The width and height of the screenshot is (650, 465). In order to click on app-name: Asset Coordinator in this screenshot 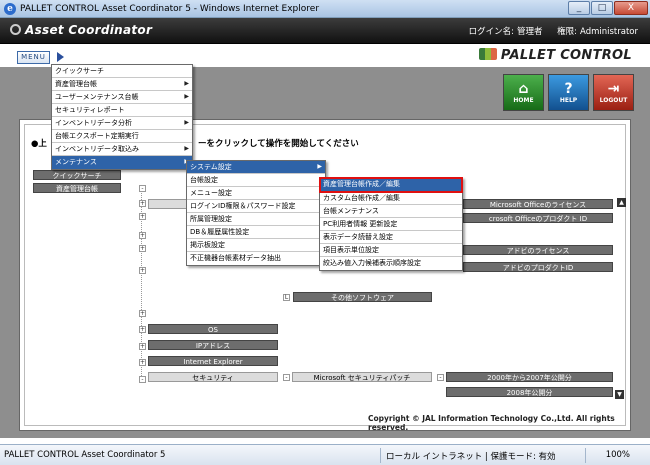, I will do `click(89, 30)`.